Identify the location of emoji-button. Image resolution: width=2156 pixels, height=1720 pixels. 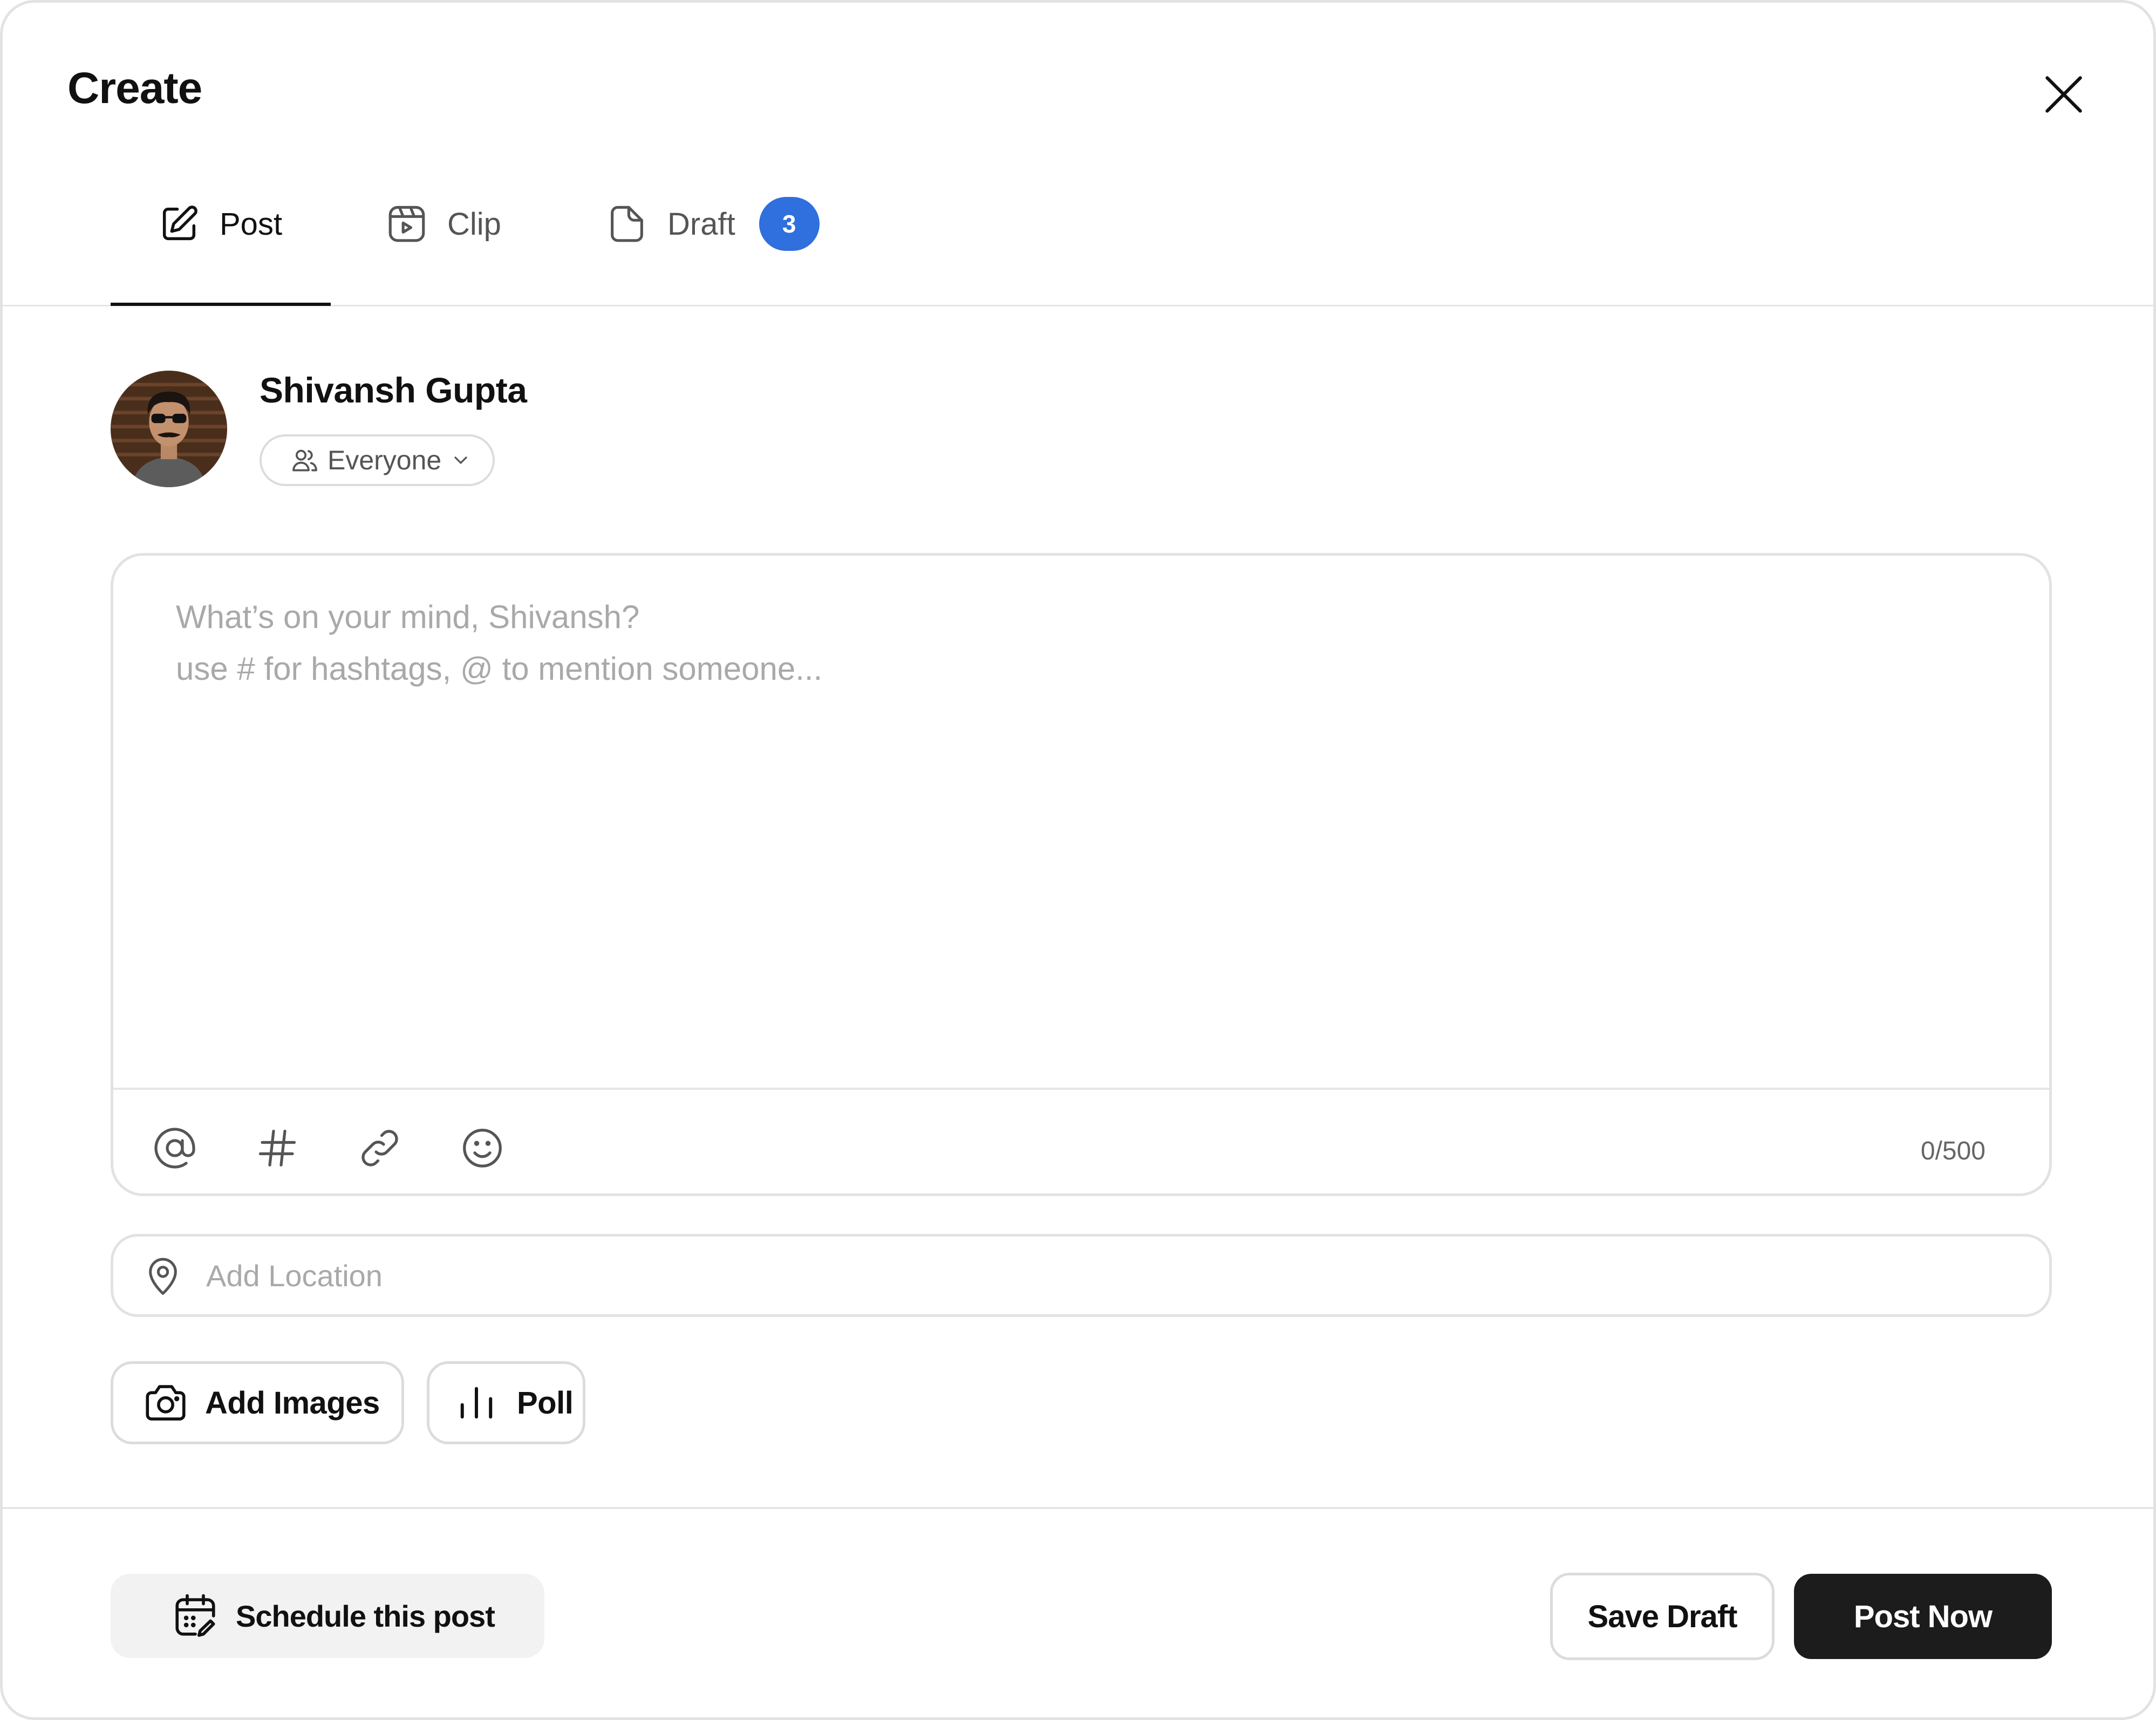
(483, 1148).